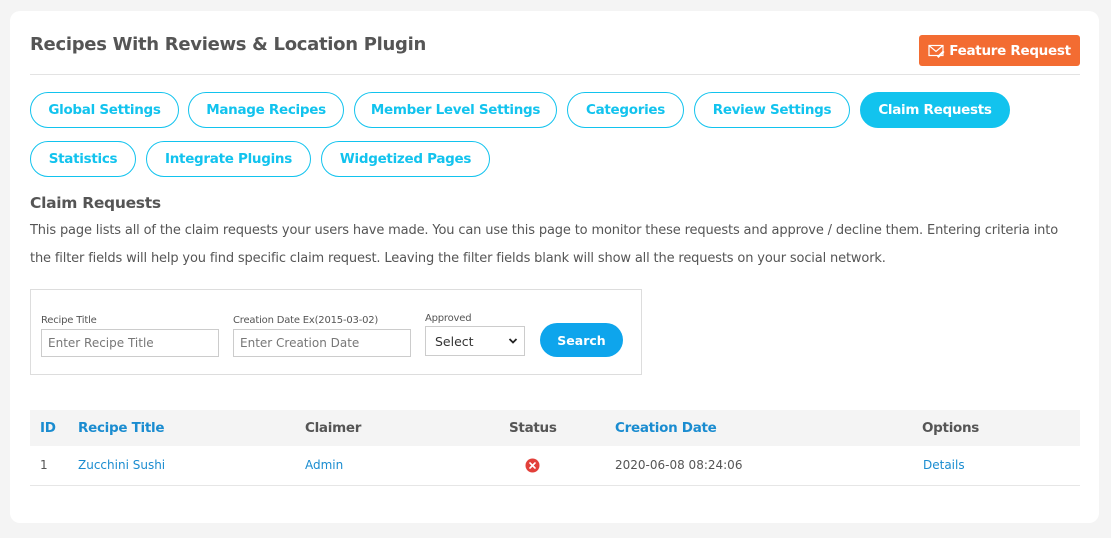 Image resolution: width=1111 pixels, height=538 pixels. Describe the element at coordinates (306, 320) in the screenshot. I see `creation-date-label: Creation Date Ex(2015-03-02)` at that location.